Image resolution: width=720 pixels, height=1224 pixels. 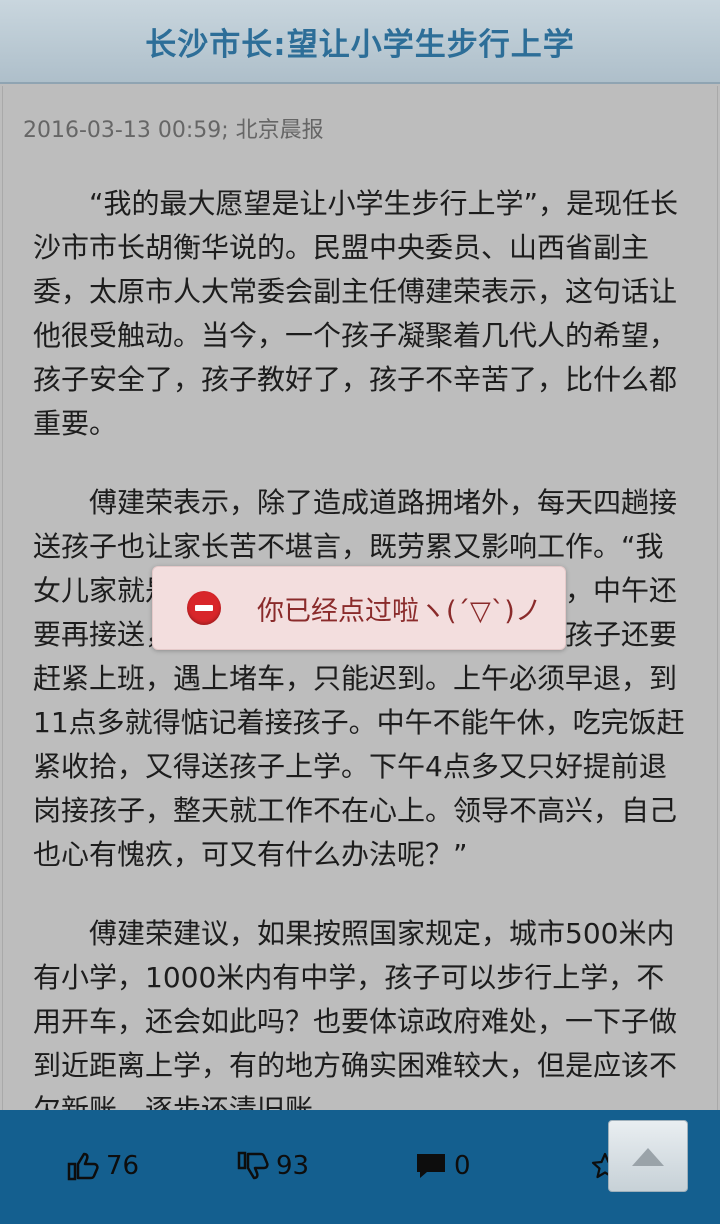 I want to click on page-title: 长沙市长:望让小学生步行上学, so click(x=360, y=44).